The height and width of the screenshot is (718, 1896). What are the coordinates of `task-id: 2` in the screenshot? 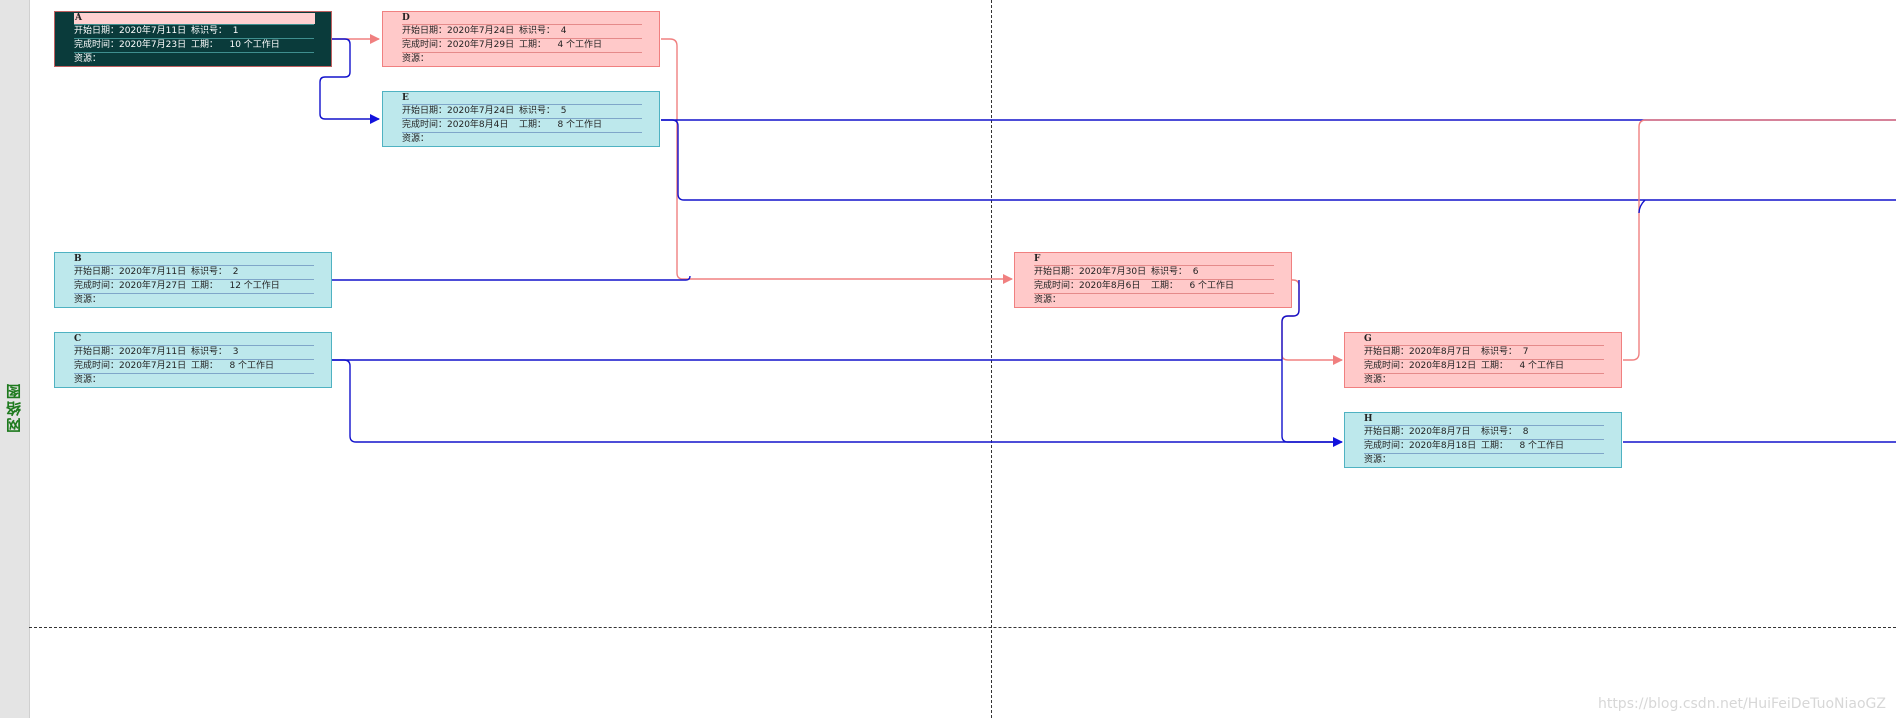 It's located at (235, 272).